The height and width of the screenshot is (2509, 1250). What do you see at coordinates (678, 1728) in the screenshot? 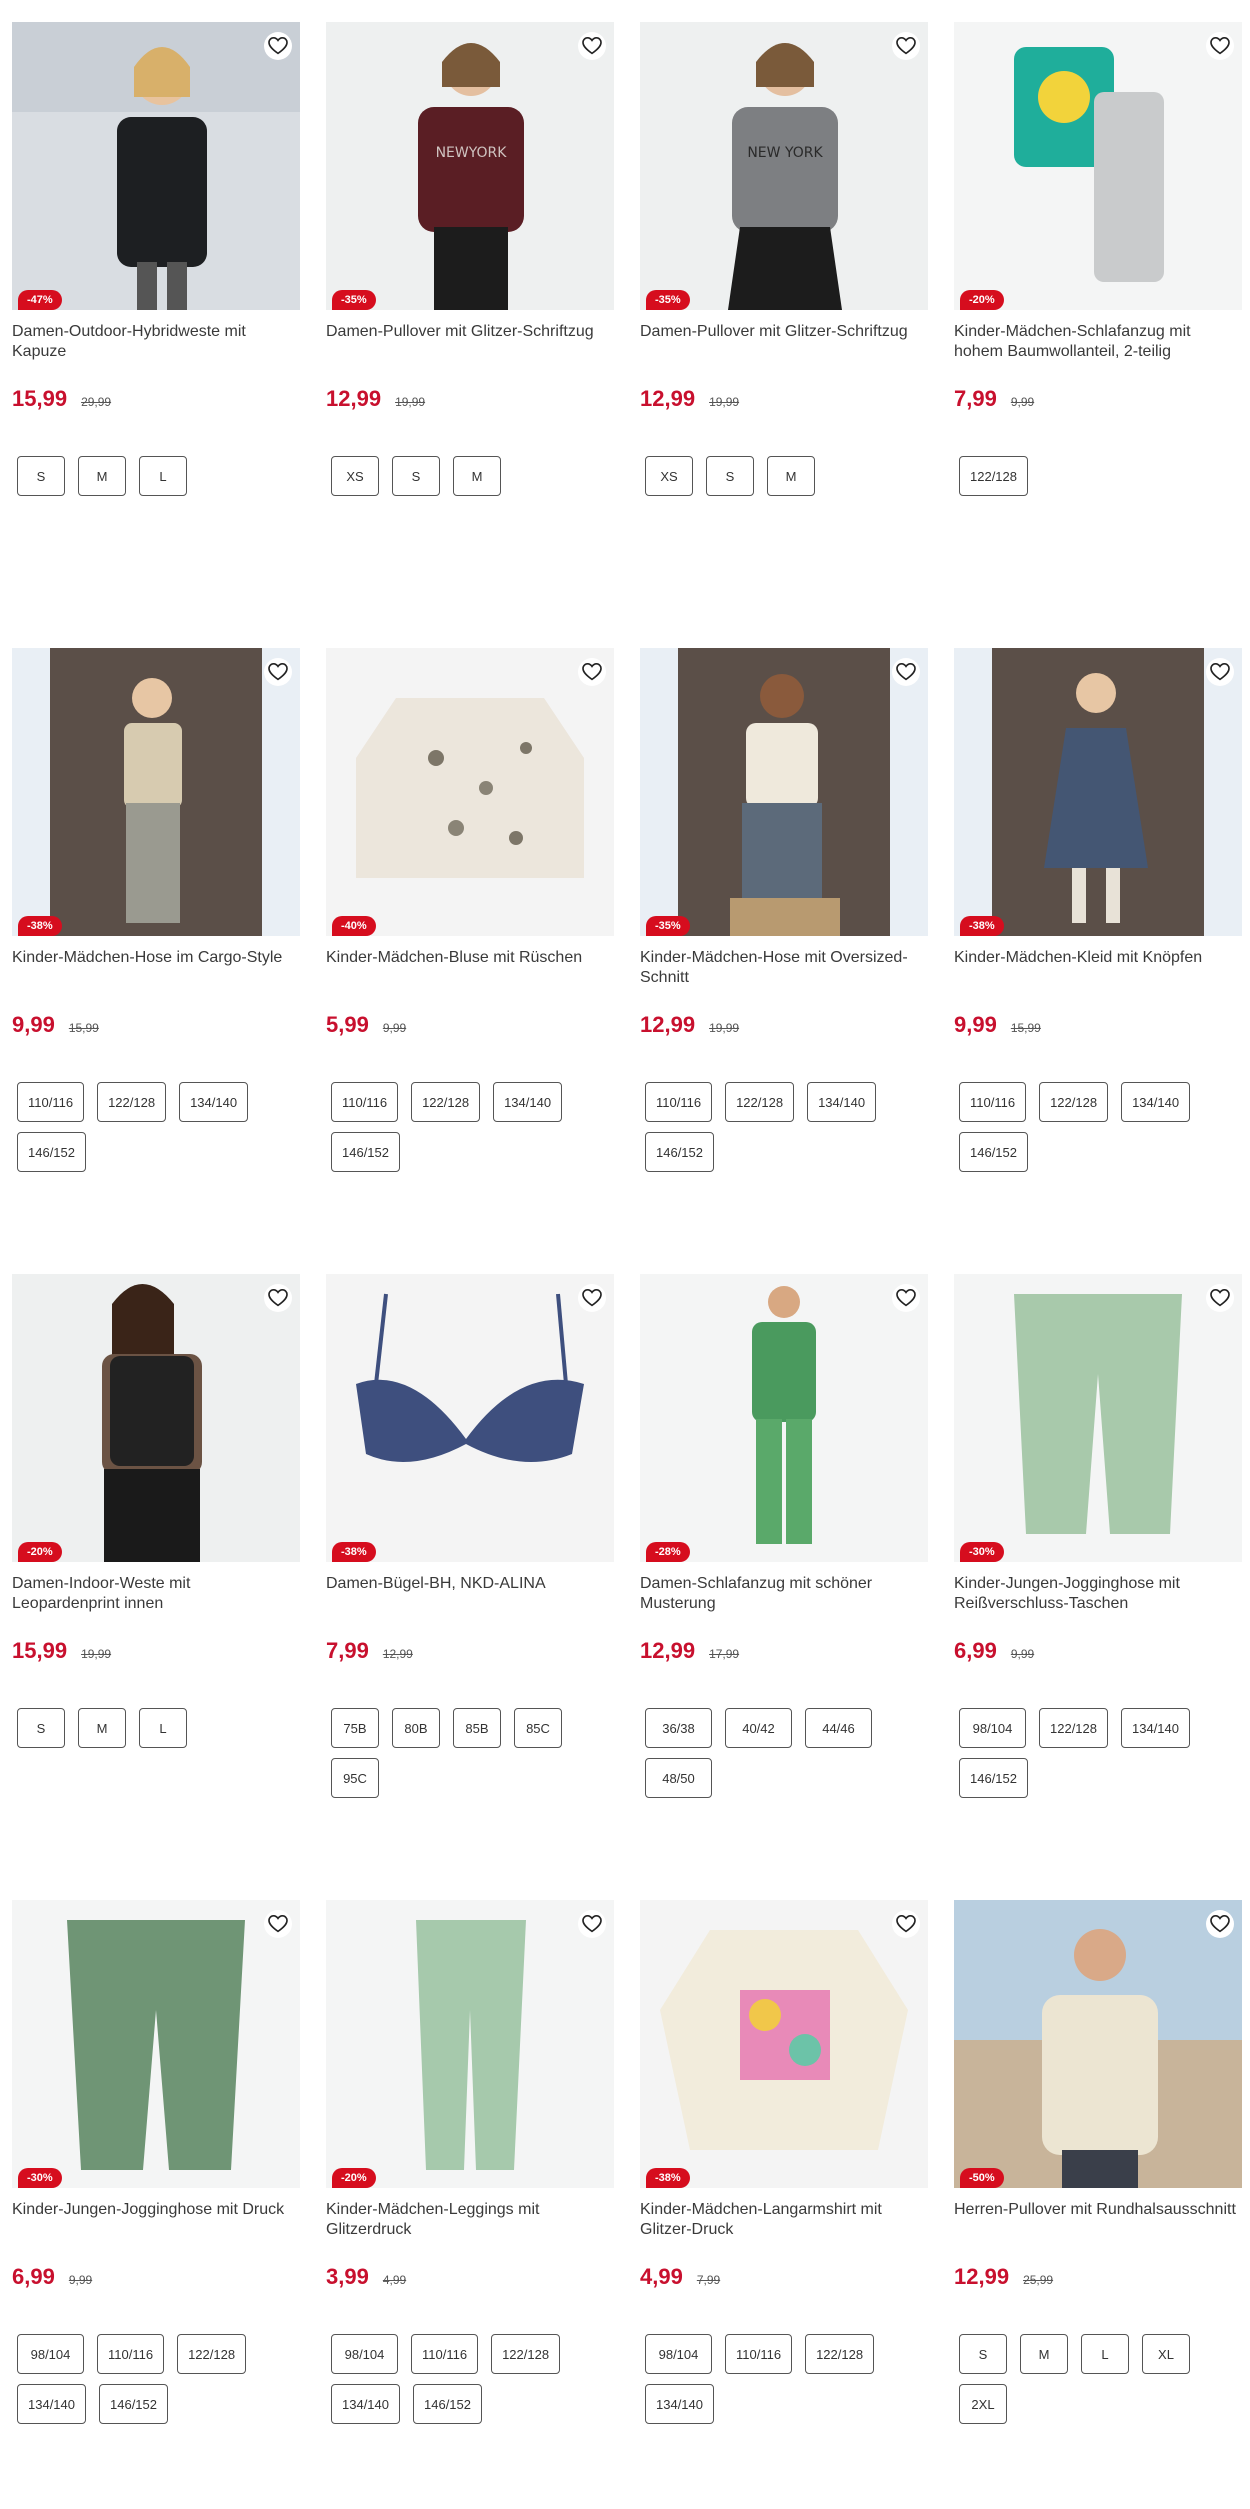
I see `size-option-button: 36/38` at bounding box center [678, 1728].